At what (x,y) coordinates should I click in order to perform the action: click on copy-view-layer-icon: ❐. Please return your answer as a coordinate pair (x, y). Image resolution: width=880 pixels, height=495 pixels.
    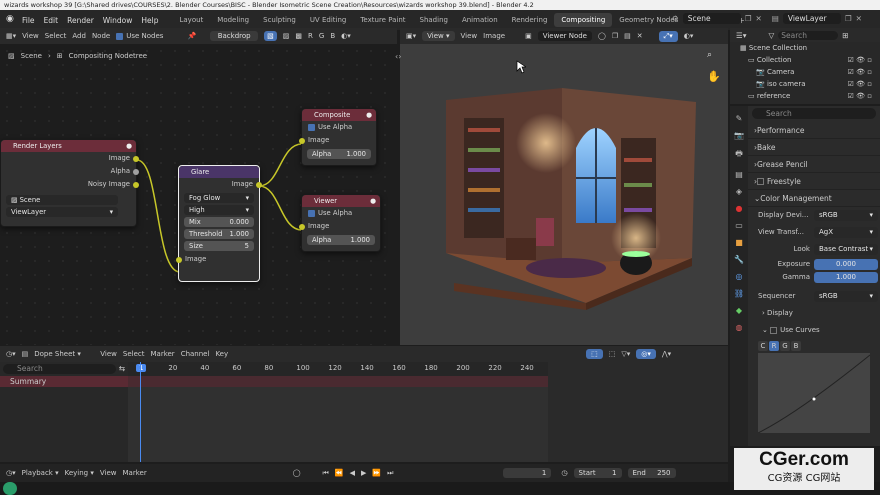
    Looking at the image, I should click on (848, 18).